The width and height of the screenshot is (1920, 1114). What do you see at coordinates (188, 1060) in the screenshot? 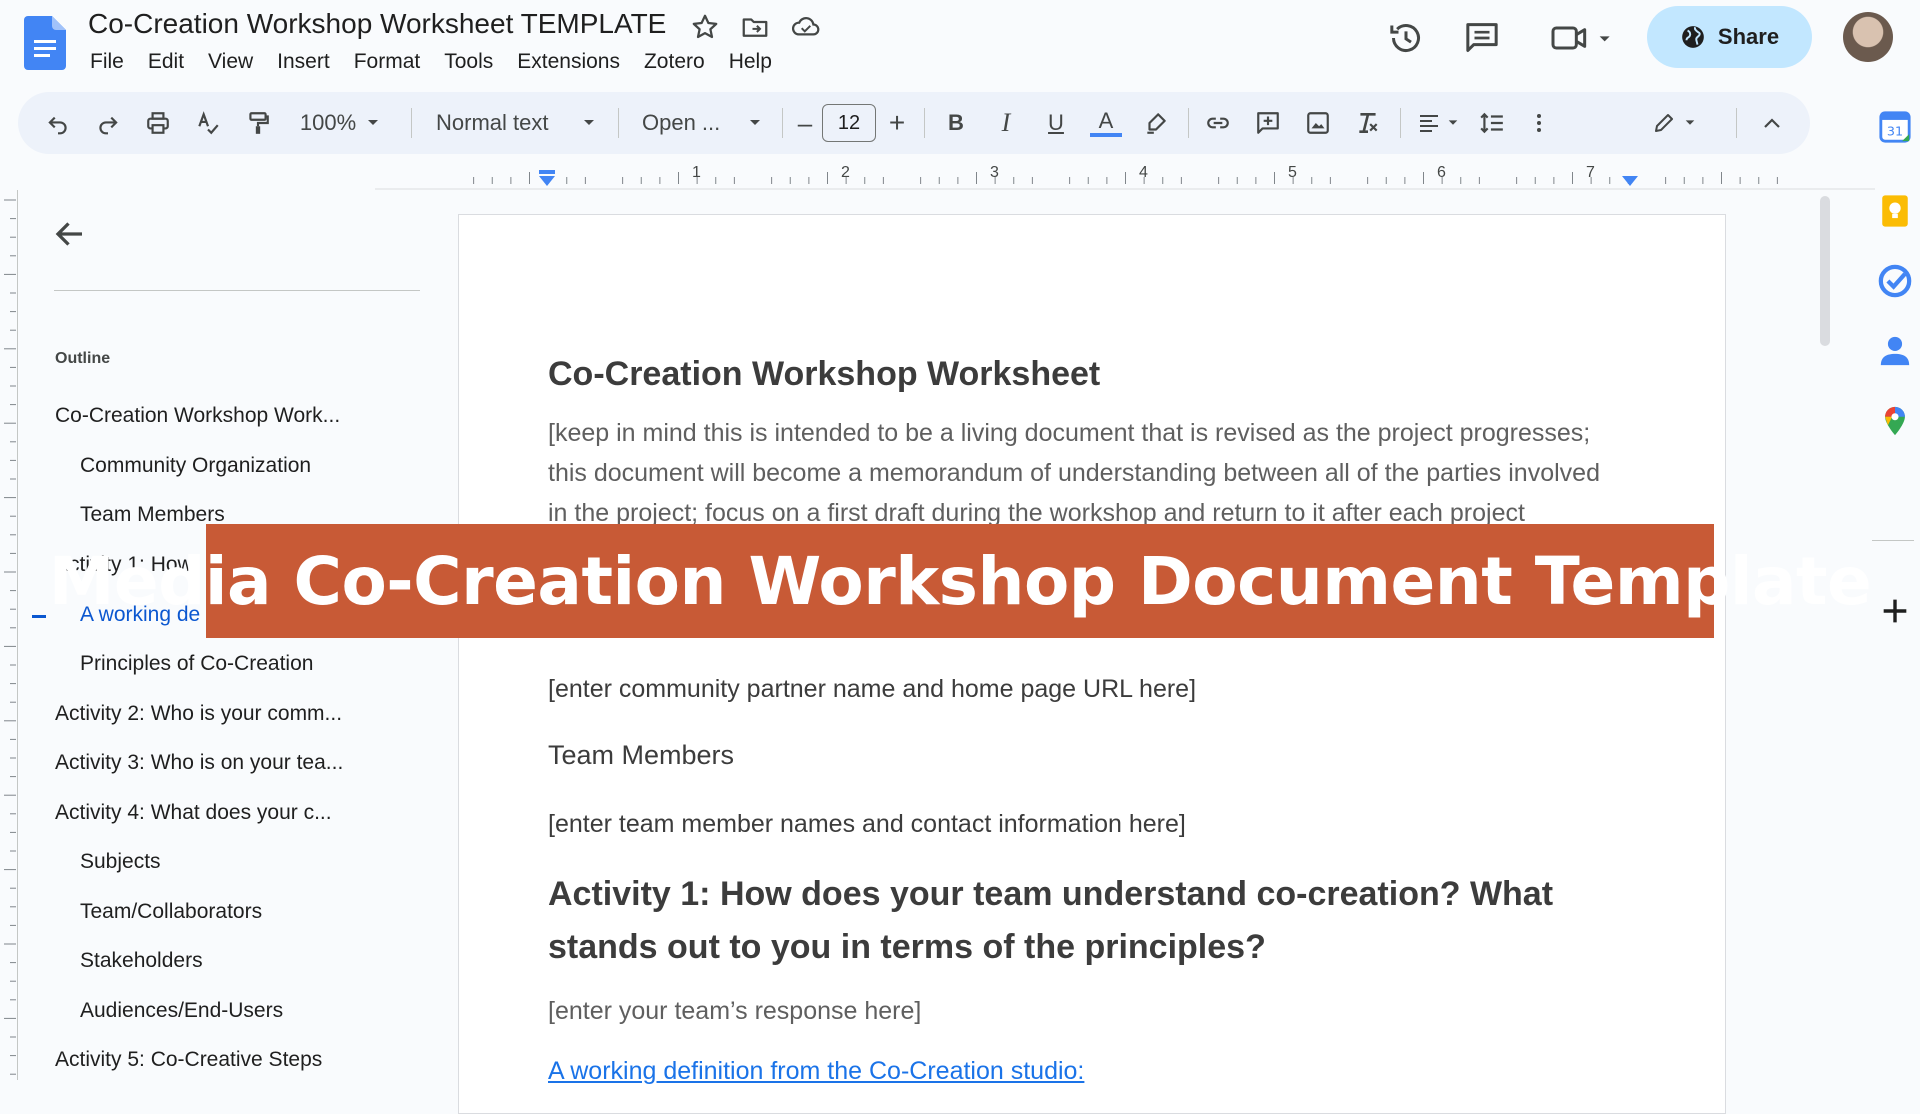
I see `outline-item: Activity 5: Co-Creative Steps` at bounding box center [188, 1060].